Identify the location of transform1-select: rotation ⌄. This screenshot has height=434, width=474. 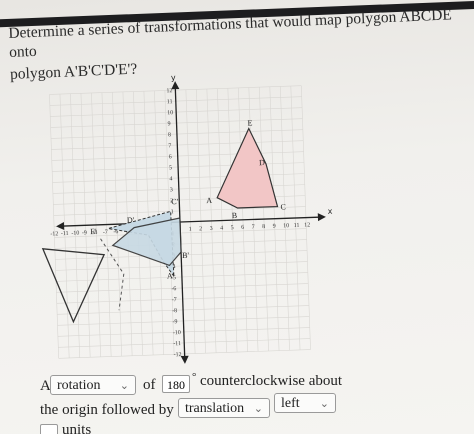
(93, 385).